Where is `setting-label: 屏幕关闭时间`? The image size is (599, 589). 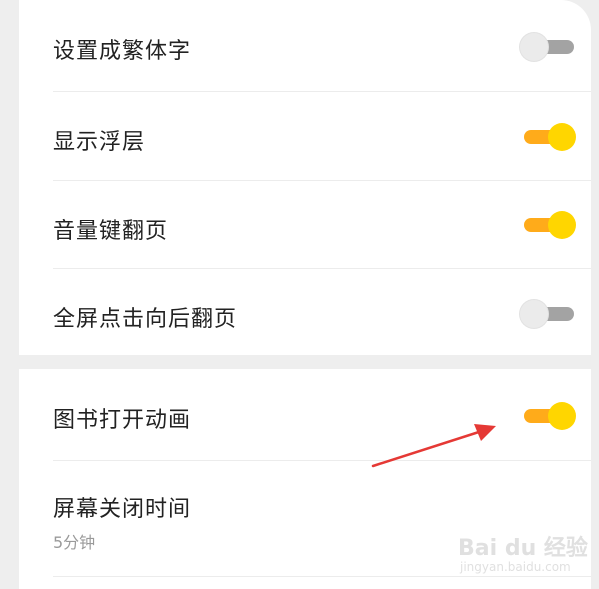 setting-label: 屏幕关闭时间 is located at coordinates (122, 509).